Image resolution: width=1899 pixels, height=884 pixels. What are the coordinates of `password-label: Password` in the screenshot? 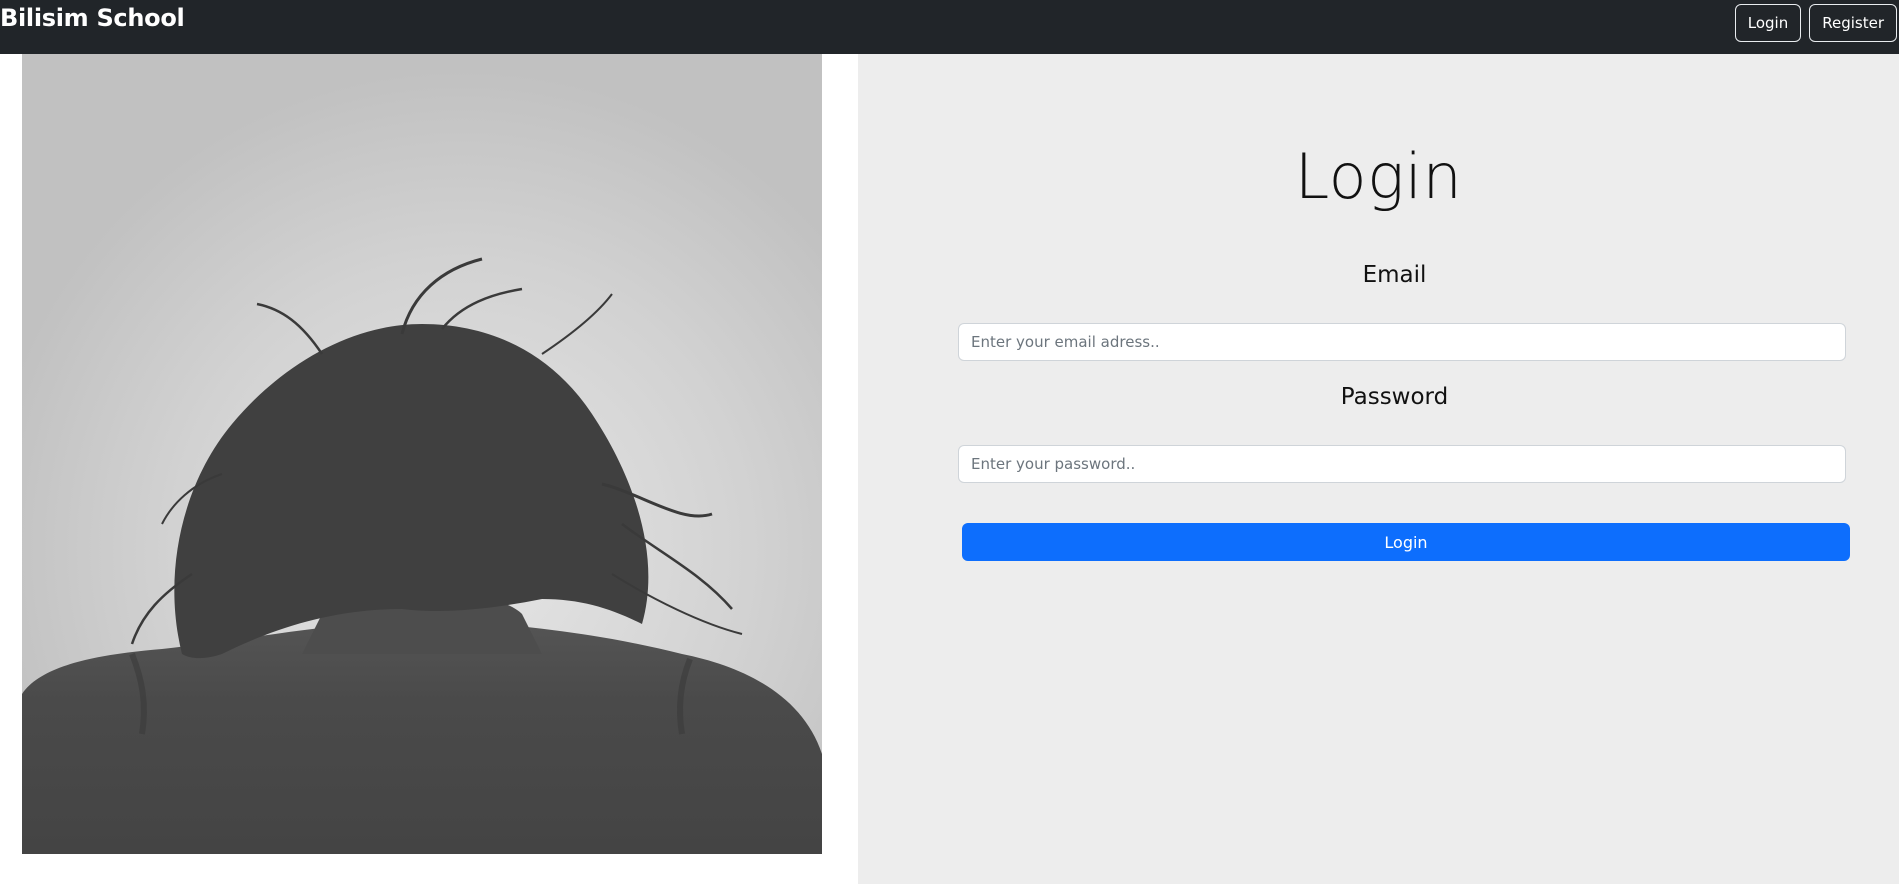 It's located at (1394, 397).